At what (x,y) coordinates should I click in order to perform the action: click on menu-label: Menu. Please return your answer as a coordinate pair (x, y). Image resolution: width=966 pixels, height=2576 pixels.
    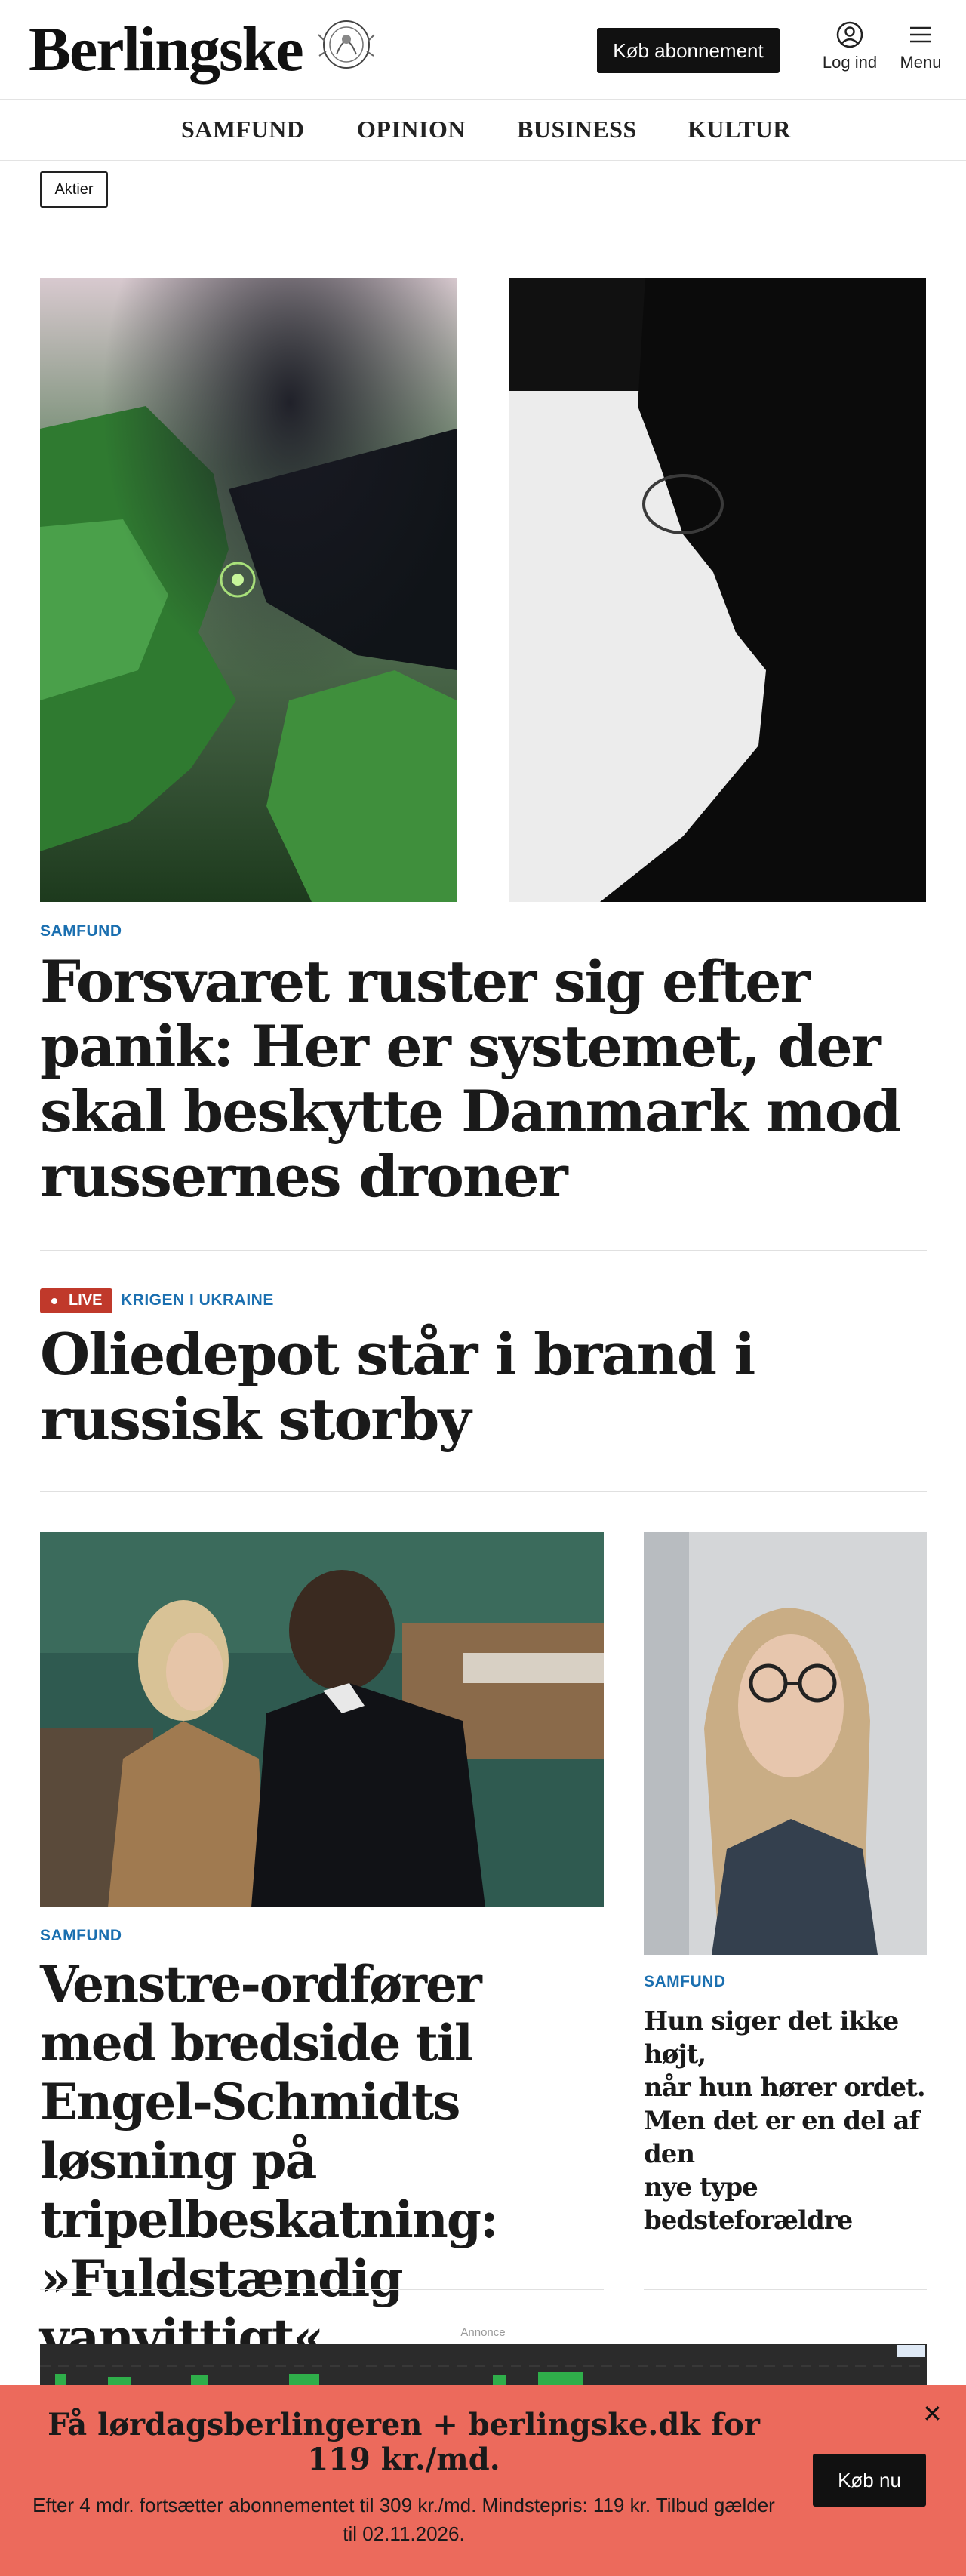
    Looking at the image, I should click on (921, 62).